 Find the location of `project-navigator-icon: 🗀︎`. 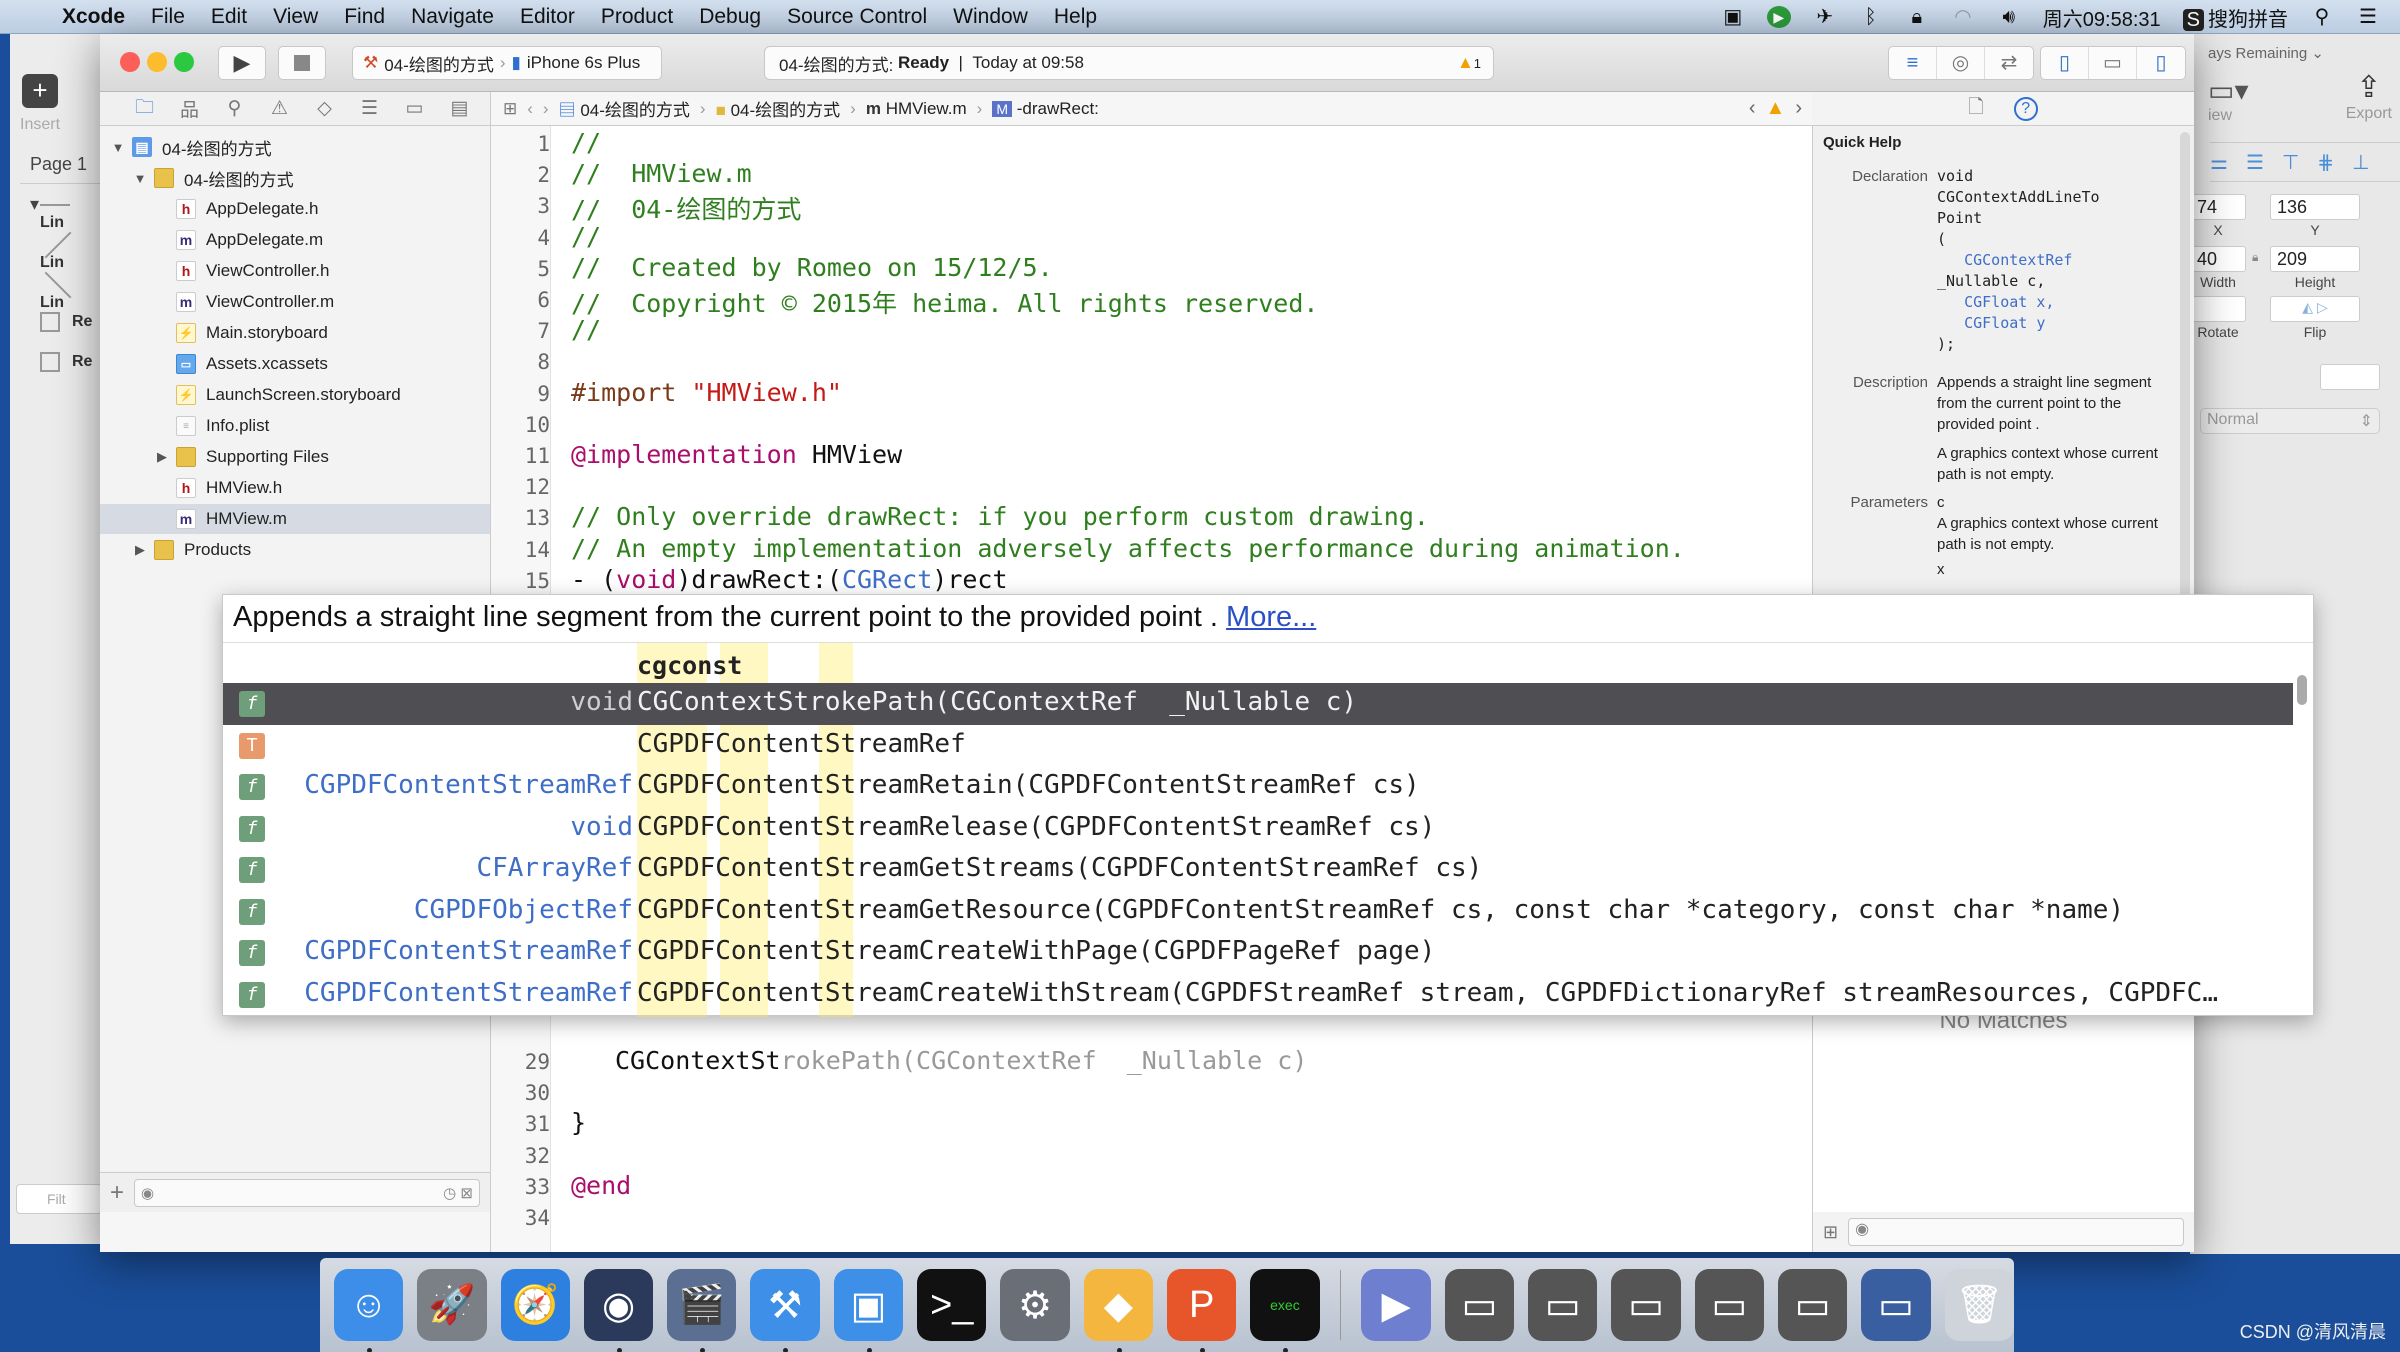

project-navigator-icon: 🗀︎ is located at coordinates (144, 109).